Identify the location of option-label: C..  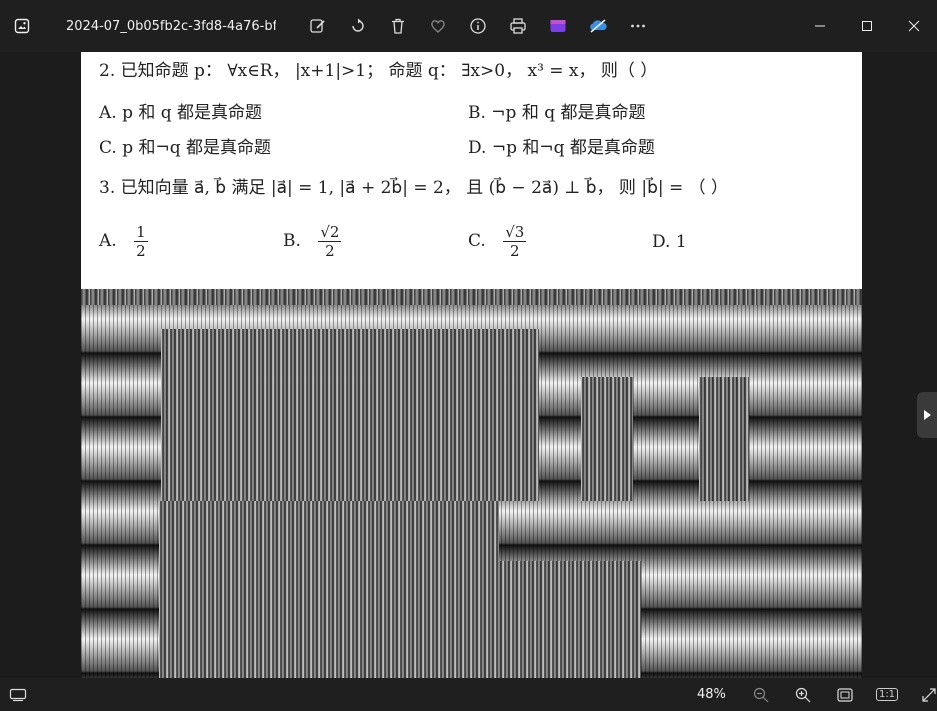
(477, 241).